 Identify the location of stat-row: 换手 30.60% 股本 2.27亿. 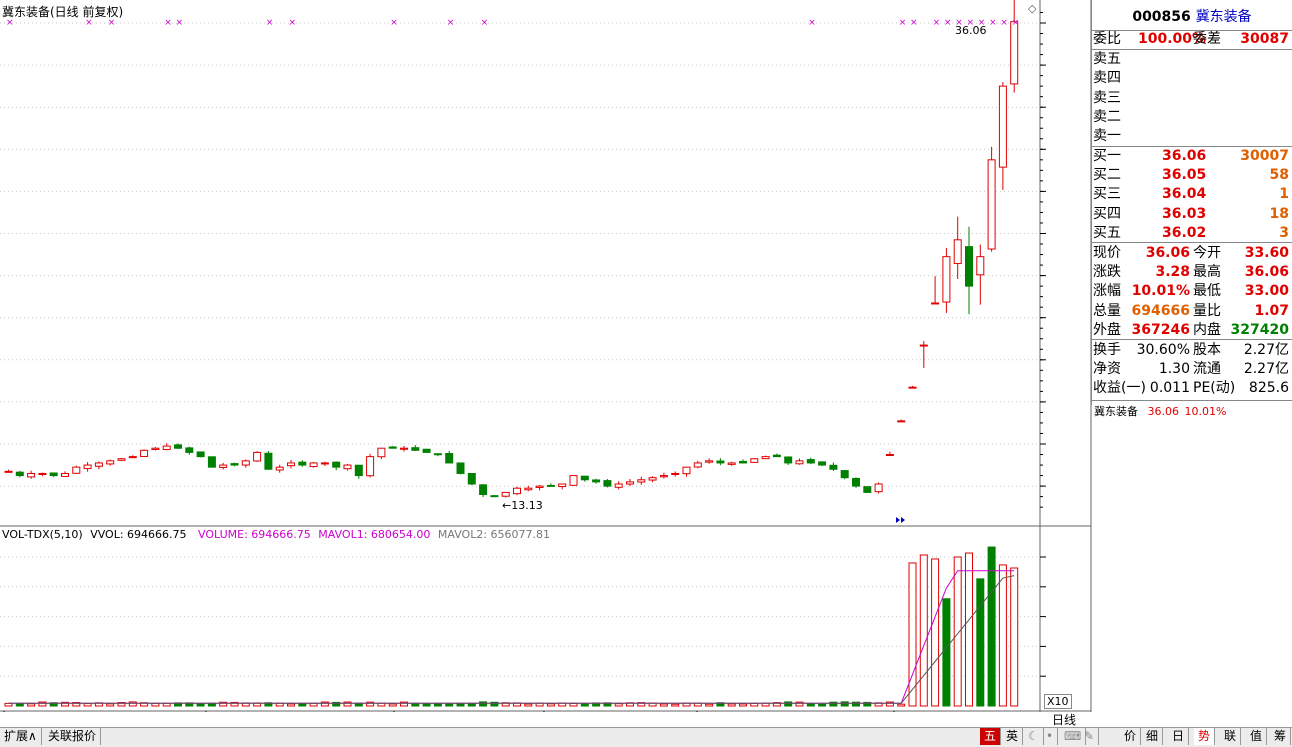
(1192, 350).